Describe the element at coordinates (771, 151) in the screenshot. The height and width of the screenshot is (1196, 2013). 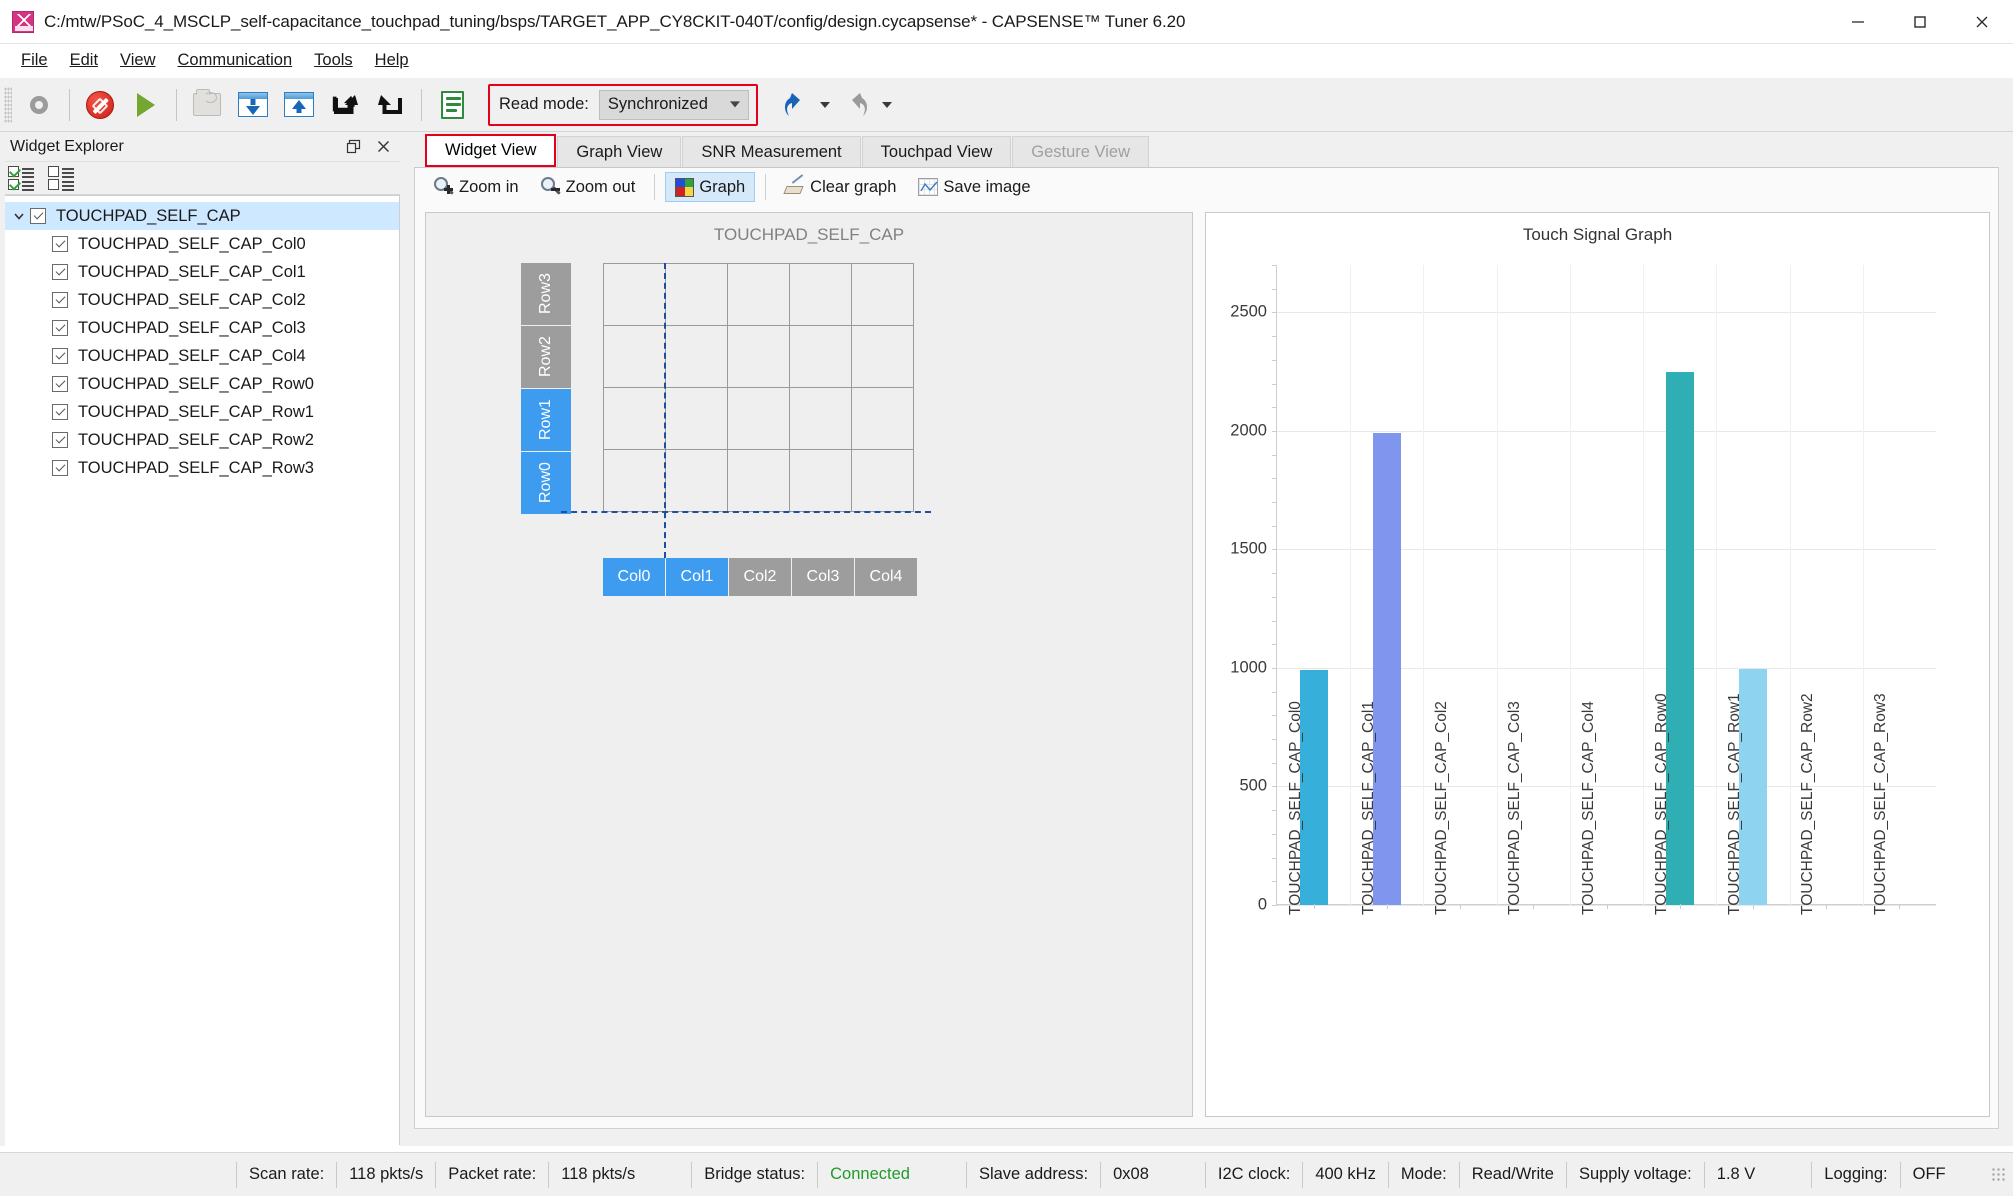
I see `tab-snr-measurement: SNR Measurement` at that location.